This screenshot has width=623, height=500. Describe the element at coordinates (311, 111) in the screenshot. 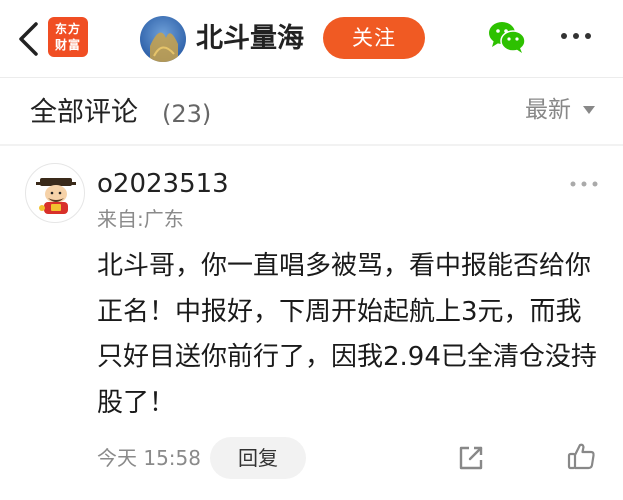

I see `comments-header: 全部评论 (23) 最新` at that location.